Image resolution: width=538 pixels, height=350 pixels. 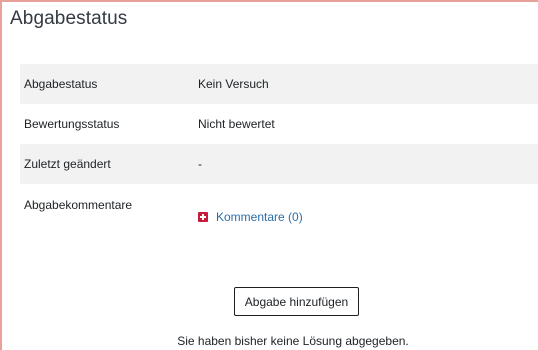 What do you see at coordinates (78, 205) in the screenshot?
I see `row-label: Abgabekommentare` at bounding box center [78, 205].